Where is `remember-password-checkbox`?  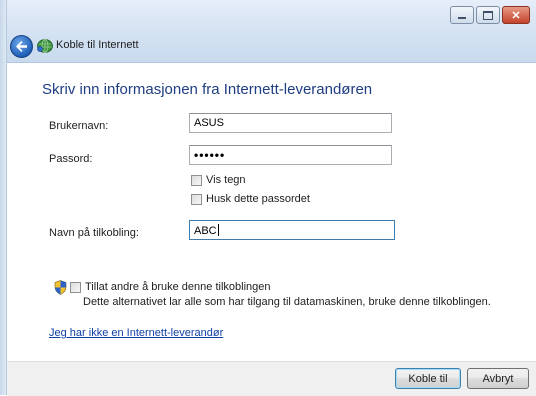 remember-password-checkbox is located at coordinates (196, 199).